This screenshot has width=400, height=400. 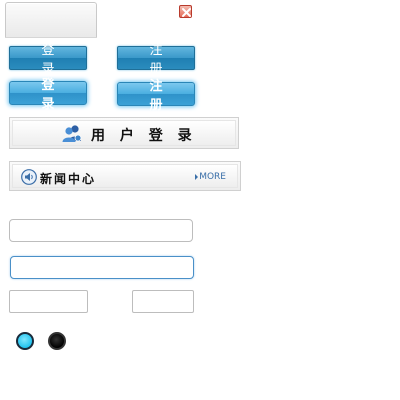 I want to click on users-icon, so click(x=72, y=133).